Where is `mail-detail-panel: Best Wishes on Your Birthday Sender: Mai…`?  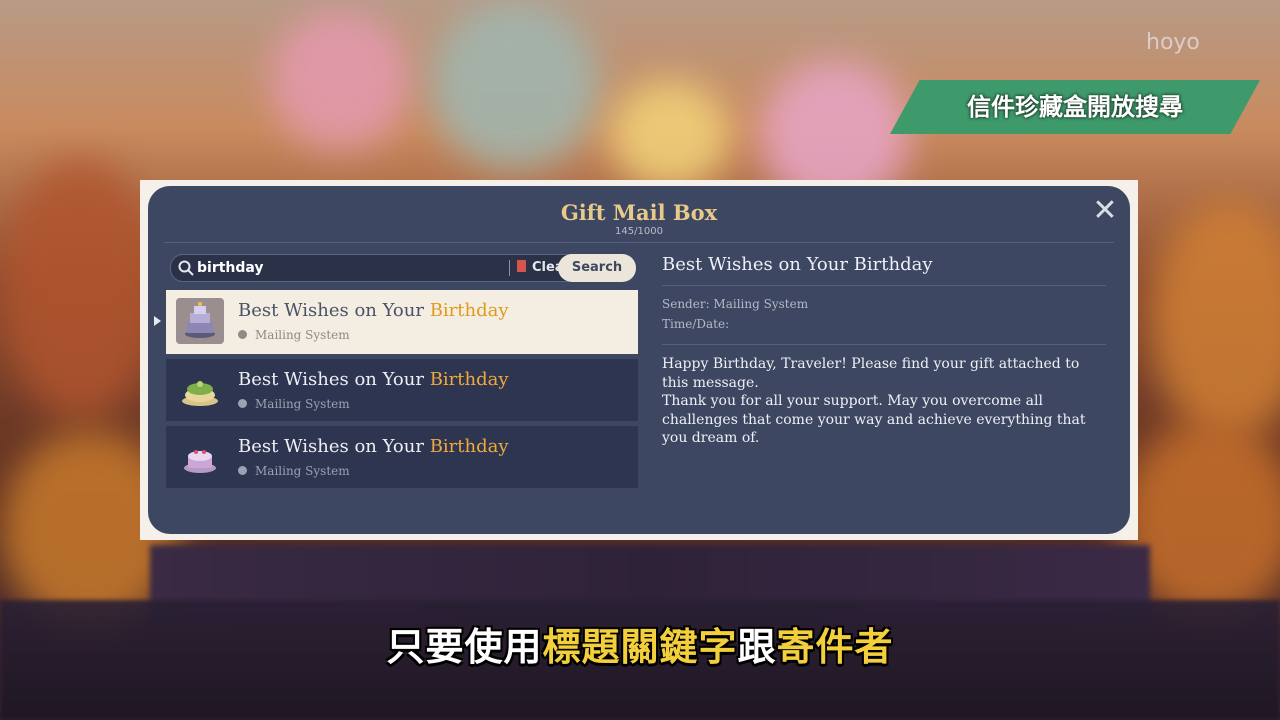
mail-detail-panel: Best Wishes on Your Birthday Sender: Mai… is located at coordinates (884, 351).